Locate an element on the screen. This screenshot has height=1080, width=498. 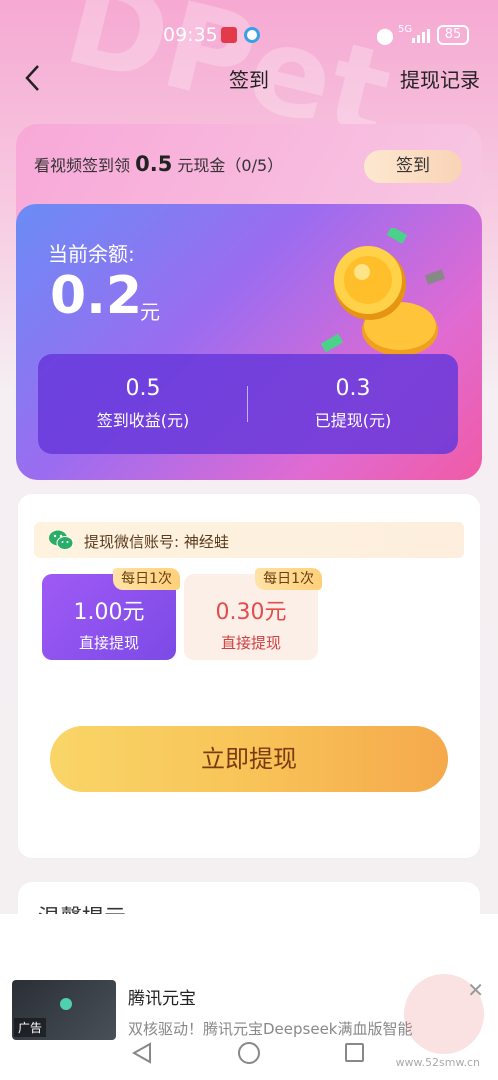
withdrawn-value: 0.3 is located at coordinates (353, 388).